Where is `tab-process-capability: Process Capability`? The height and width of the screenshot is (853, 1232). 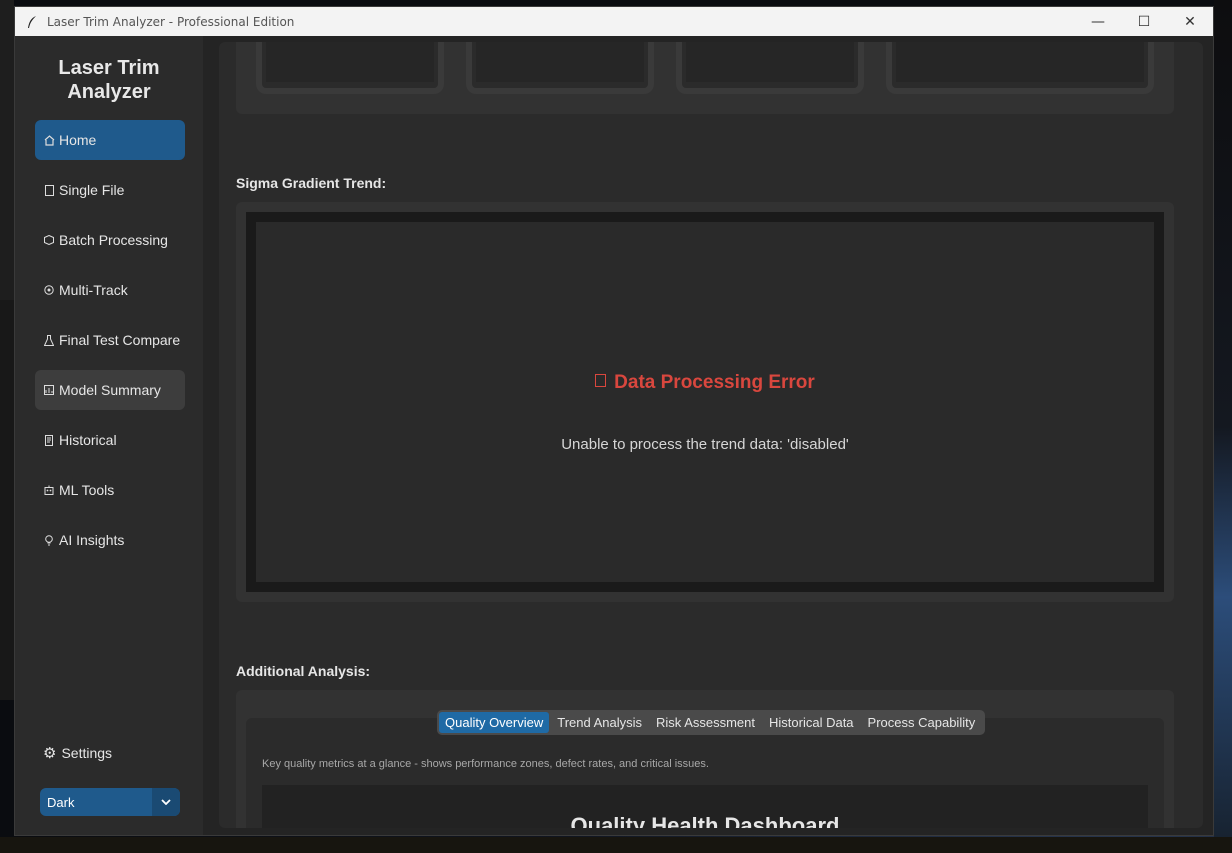
tab-process-capability: Process Capability is located at coordinates (922, 722).